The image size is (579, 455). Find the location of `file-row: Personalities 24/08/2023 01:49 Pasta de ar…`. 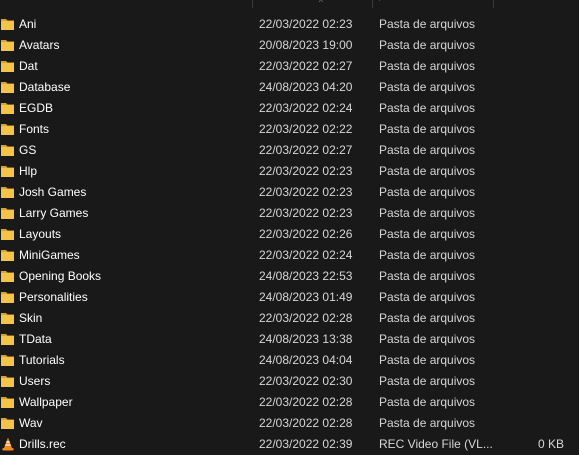

file-row: Personalities 24/08/2023 01:49 Pasta de ar… is located at coordinates (289, 297).